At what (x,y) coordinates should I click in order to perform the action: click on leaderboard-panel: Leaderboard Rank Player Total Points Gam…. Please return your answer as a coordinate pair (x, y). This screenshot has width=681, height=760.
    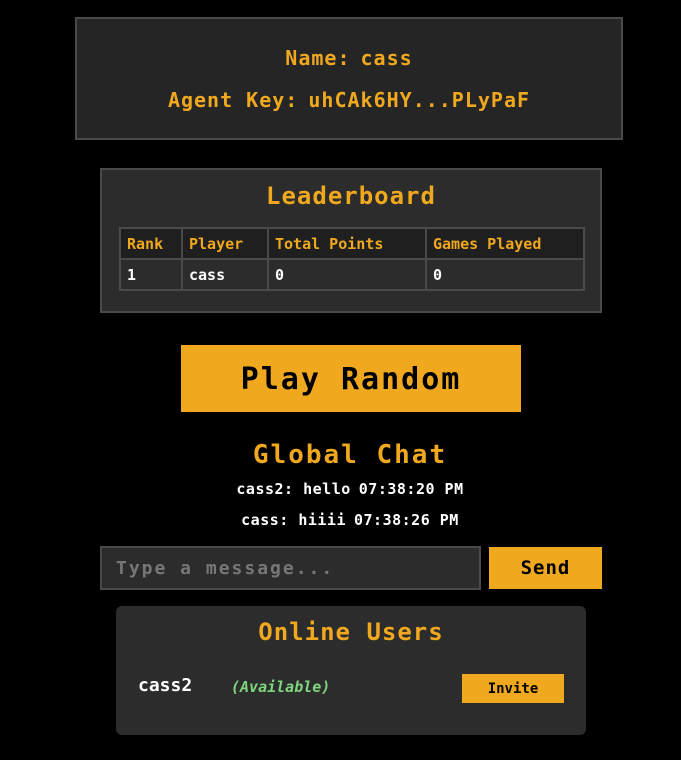
    Looking at the image, I should click on (351, 240).